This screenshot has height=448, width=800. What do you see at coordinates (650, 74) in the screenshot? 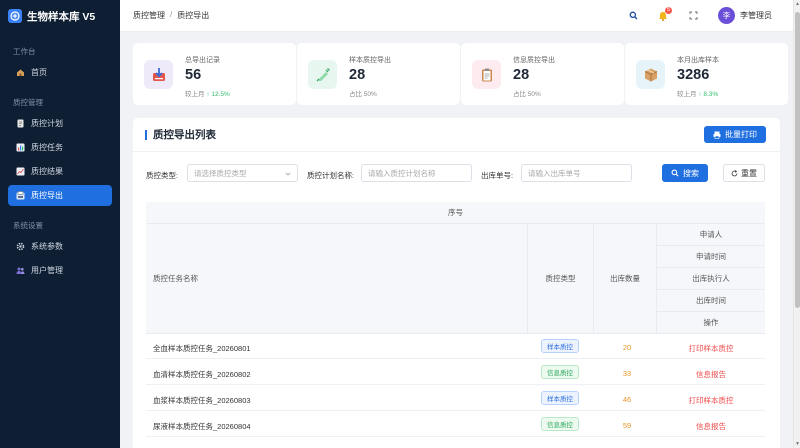
I see `package-icon` at bounding box center [650, 74].